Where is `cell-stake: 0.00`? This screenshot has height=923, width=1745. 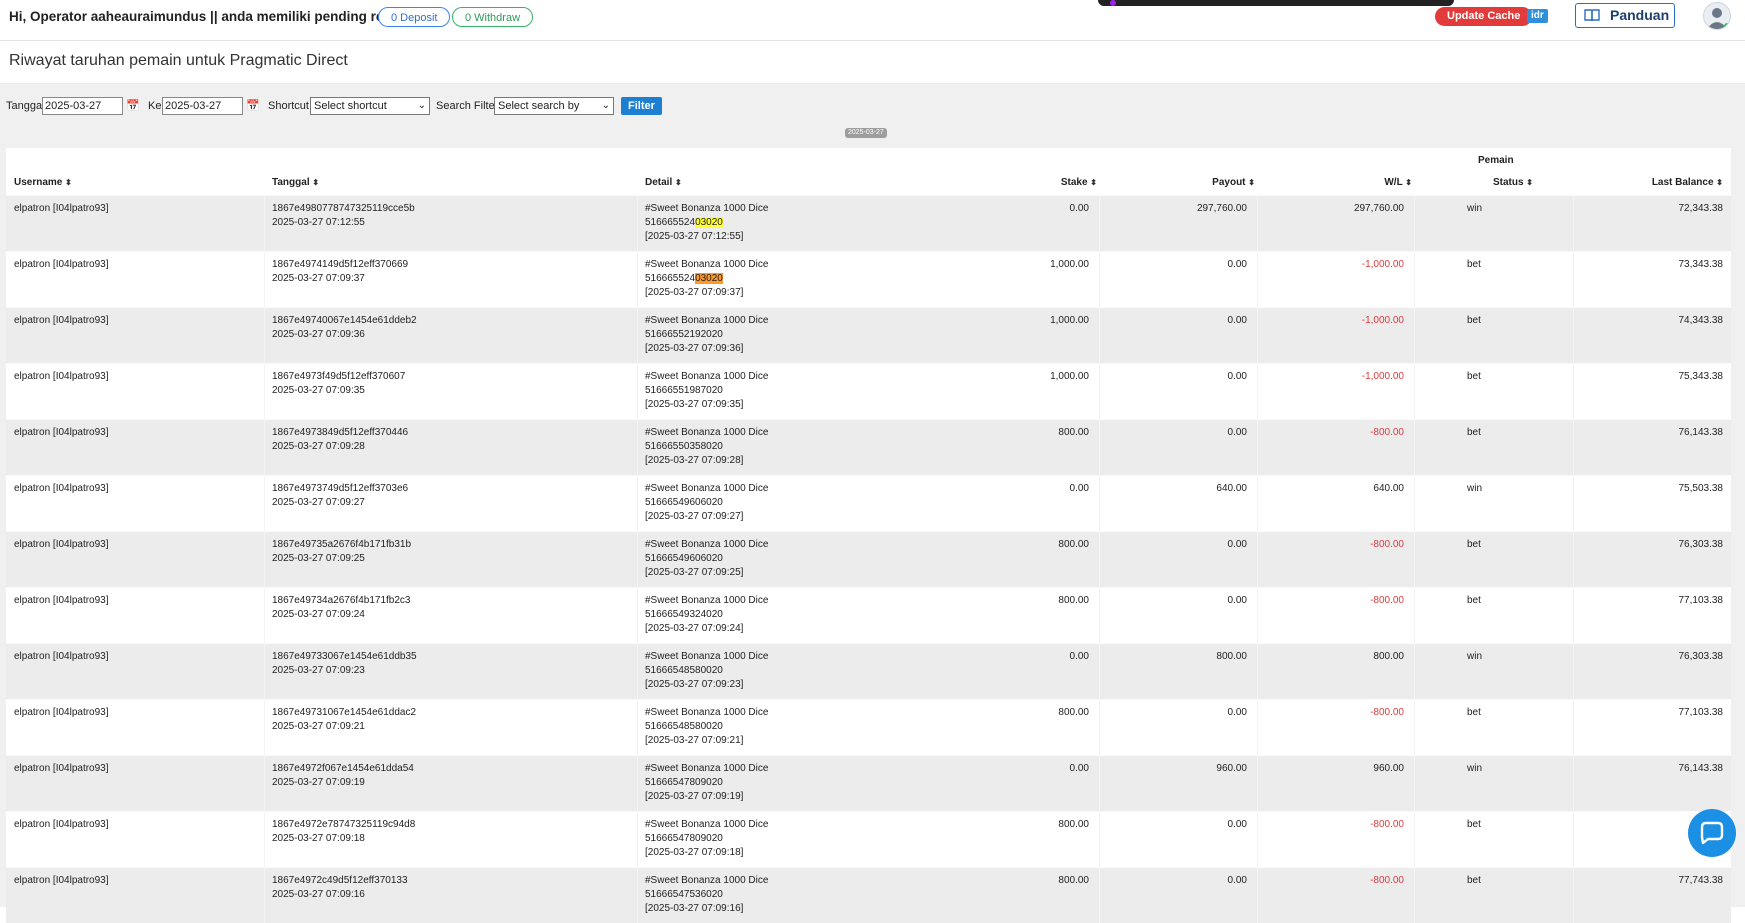 cell-stake: 0.00 is located at coordinates (1079, 488).